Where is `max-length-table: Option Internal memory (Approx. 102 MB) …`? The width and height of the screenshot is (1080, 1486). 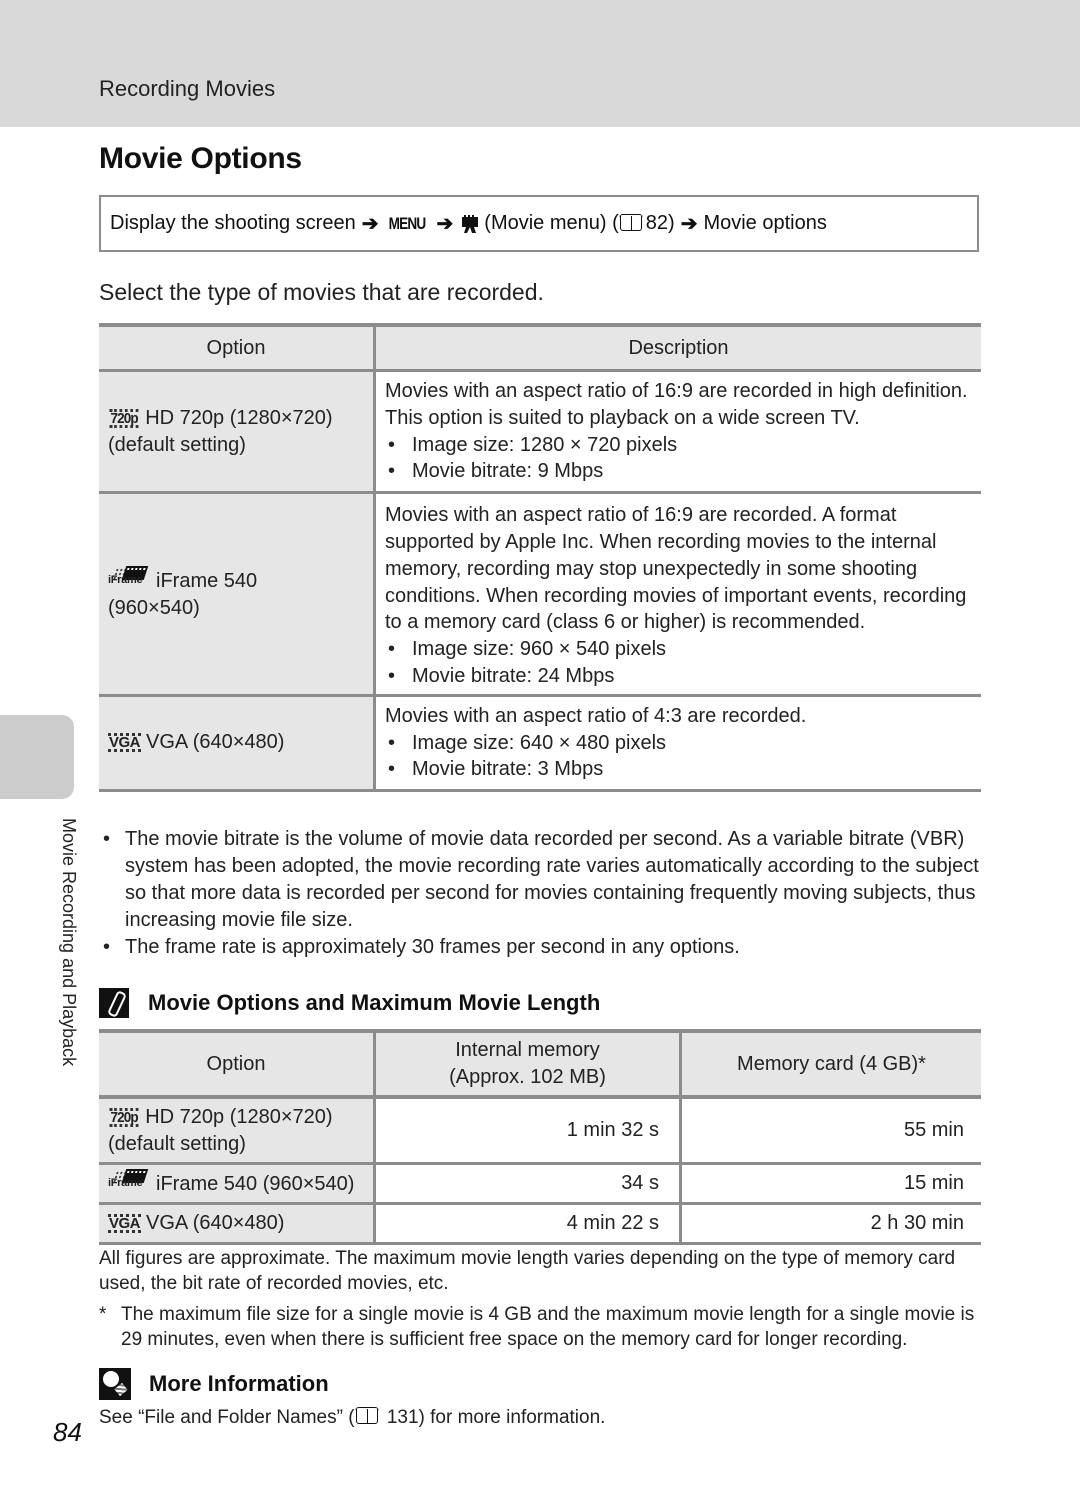
max-length-table: Option Internal memory (Approx. 102 MB) … is located at coordinates (540, 1137).